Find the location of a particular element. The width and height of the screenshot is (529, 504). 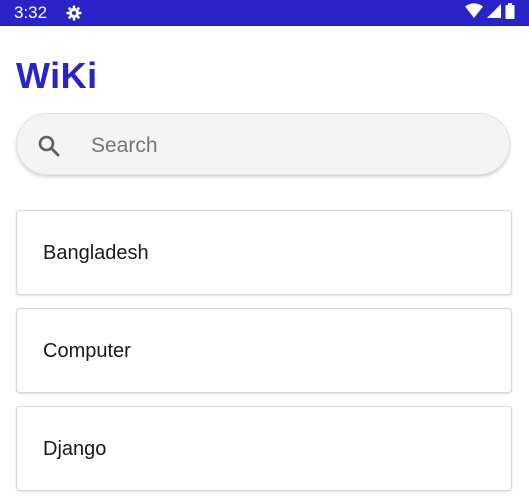

list-item-label: Computer is located at coordinates (87, 351).